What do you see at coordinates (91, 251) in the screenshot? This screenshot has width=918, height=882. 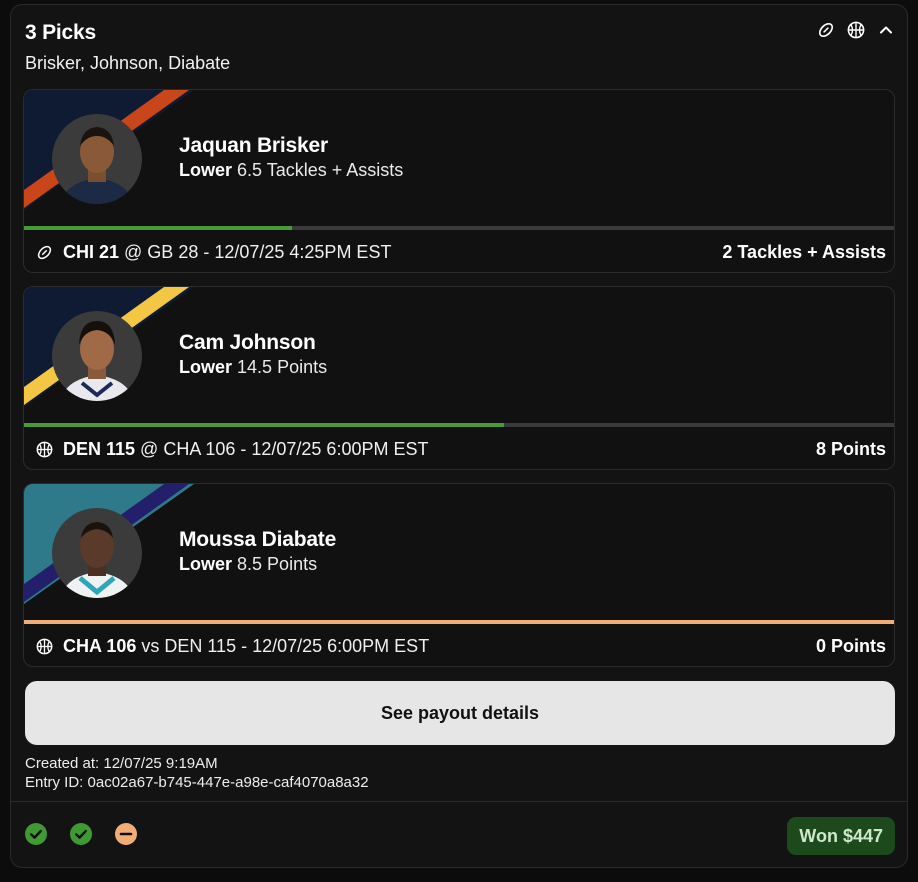 I see `team-score: CHI 21` at bounding box center [91, 251].